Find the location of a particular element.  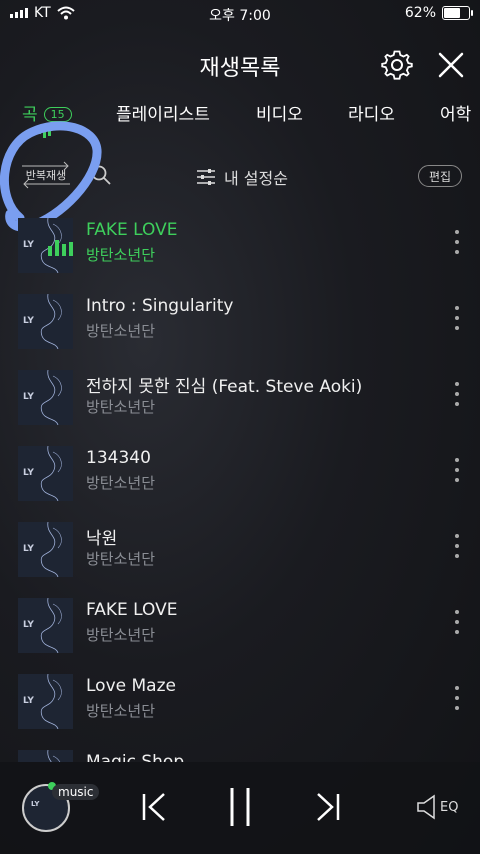

header: 재생목록 is located at coordinates (240, 64).